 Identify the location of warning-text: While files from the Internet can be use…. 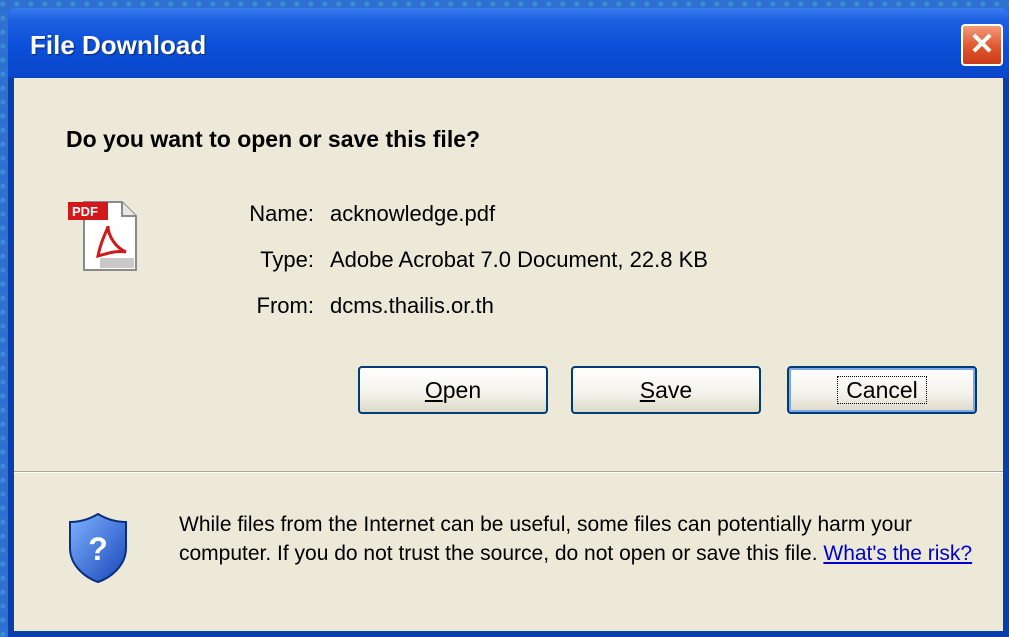
(546, 539).